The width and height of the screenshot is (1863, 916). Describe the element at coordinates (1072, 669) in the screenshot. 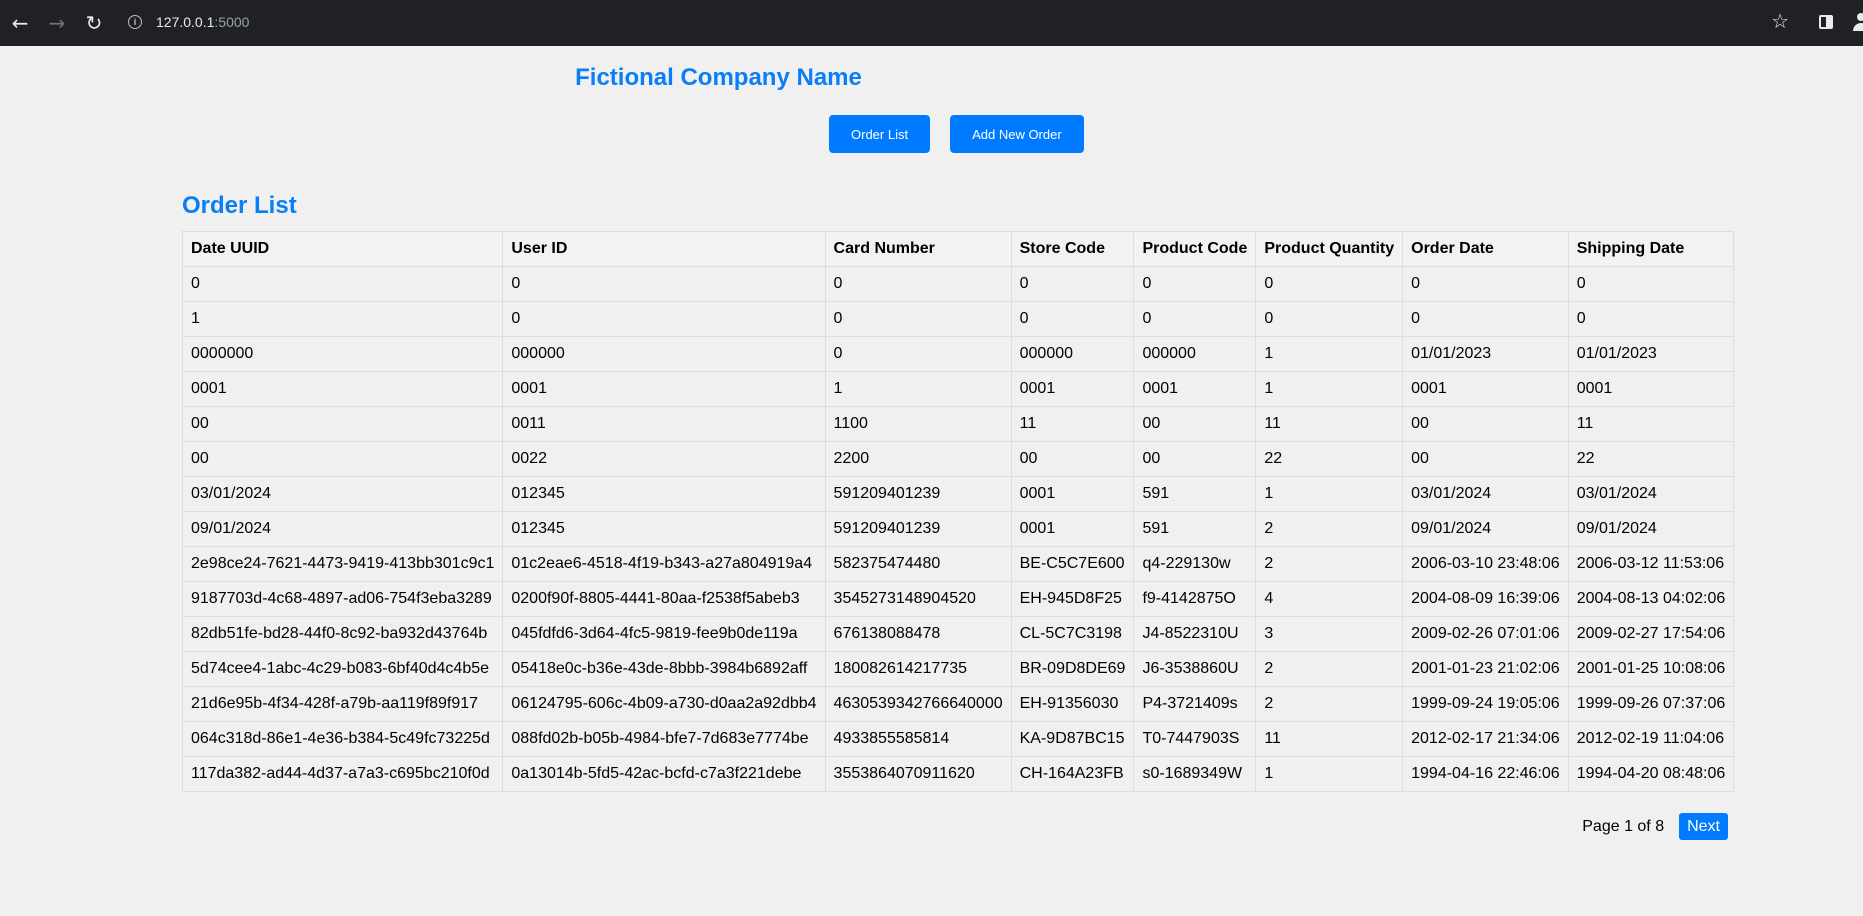

I see `table-cell: BR-09D8DE69` at that location.